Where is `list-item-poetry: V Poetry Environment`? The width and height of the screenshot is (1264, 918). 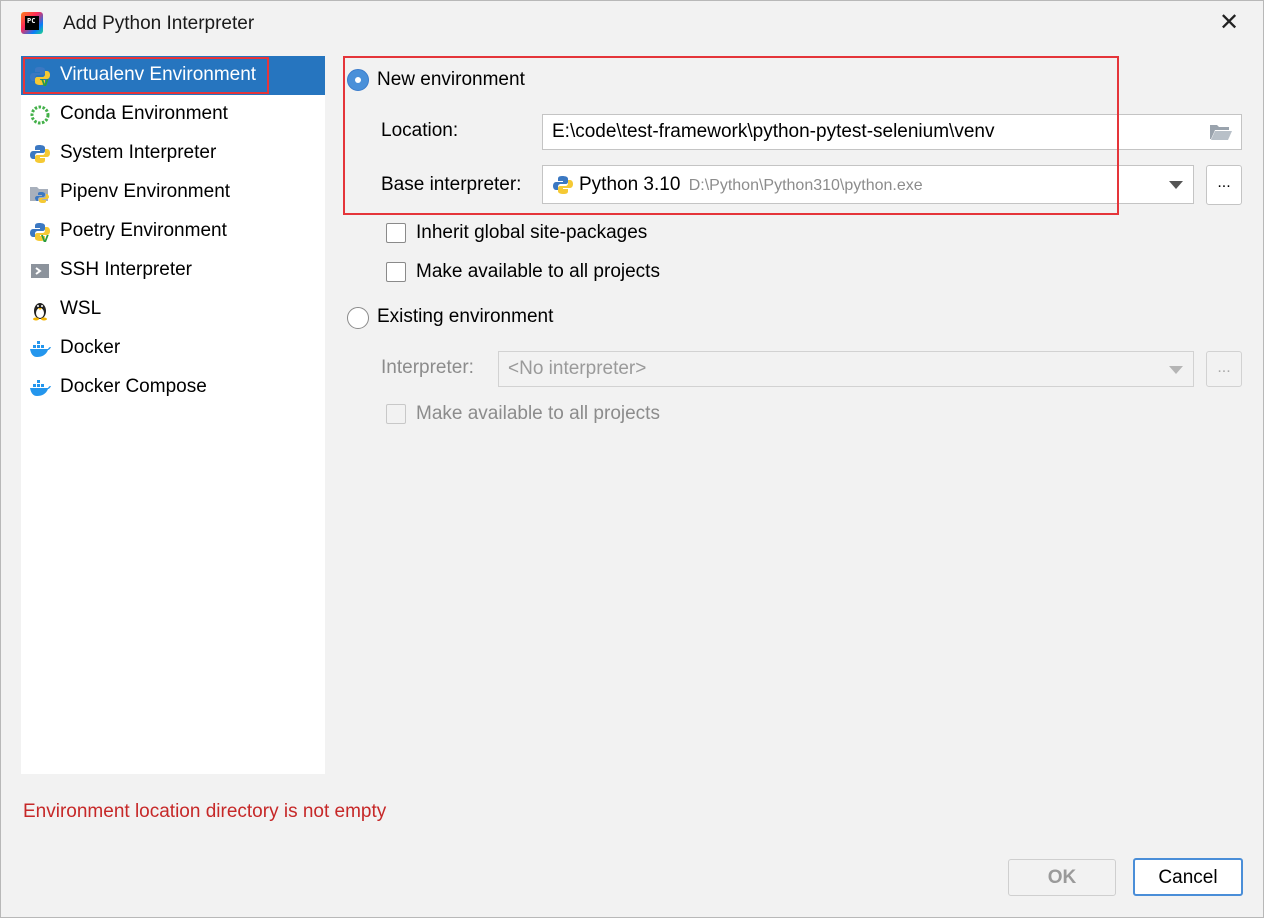 list-item-poetry: V Poetry Environment is located at coordinates (173, 231).